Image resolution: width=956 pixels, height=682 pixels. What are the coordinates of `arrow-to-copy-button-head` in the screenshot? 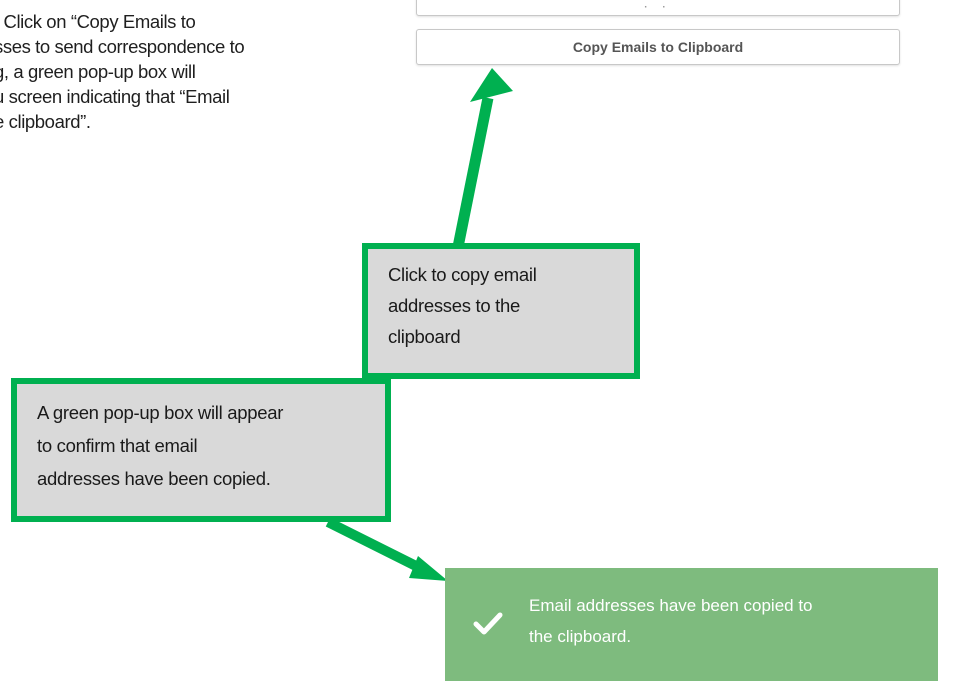 It's located at (491, 85).